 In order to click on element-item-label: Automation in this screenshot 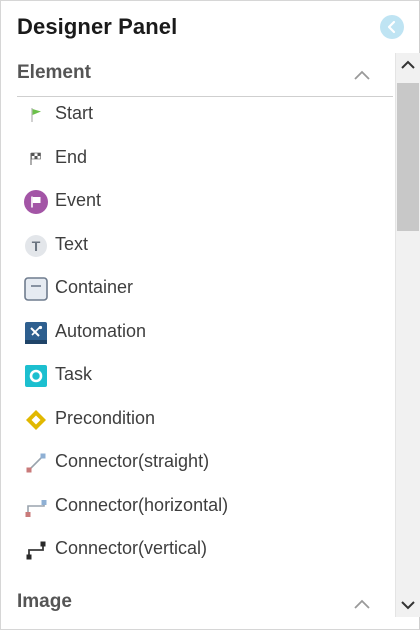, I will do `click(101, 331)`.